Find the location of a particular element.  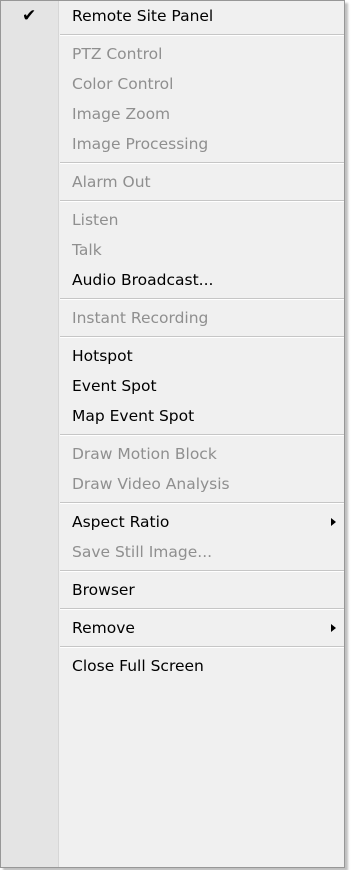

menu-item-label: Close Full Screen is located at coordinates (138, 666).